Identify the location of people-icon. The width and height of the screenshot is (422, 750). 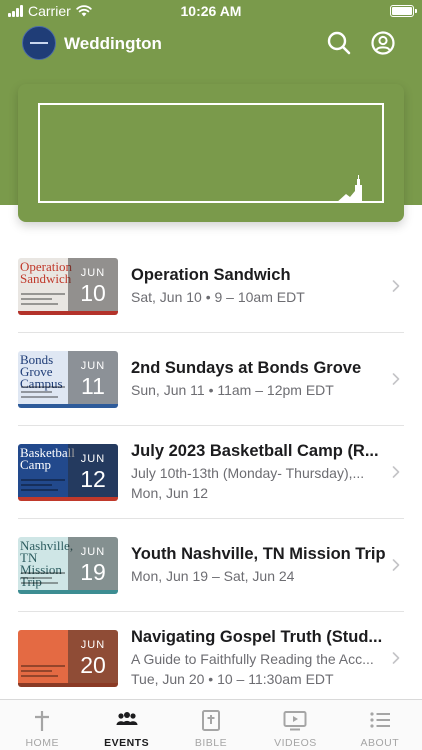
(127, 718).